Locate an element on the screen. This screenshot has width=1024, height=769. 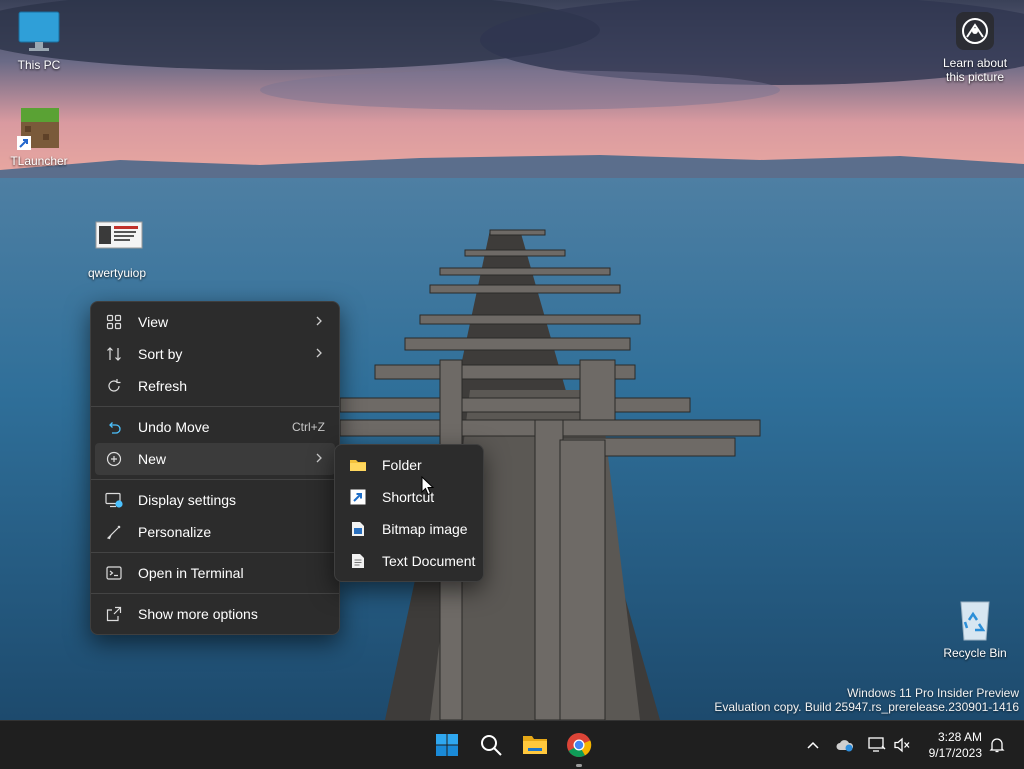
submenu-item-folder: Folder is located at coordinates (409, 465).